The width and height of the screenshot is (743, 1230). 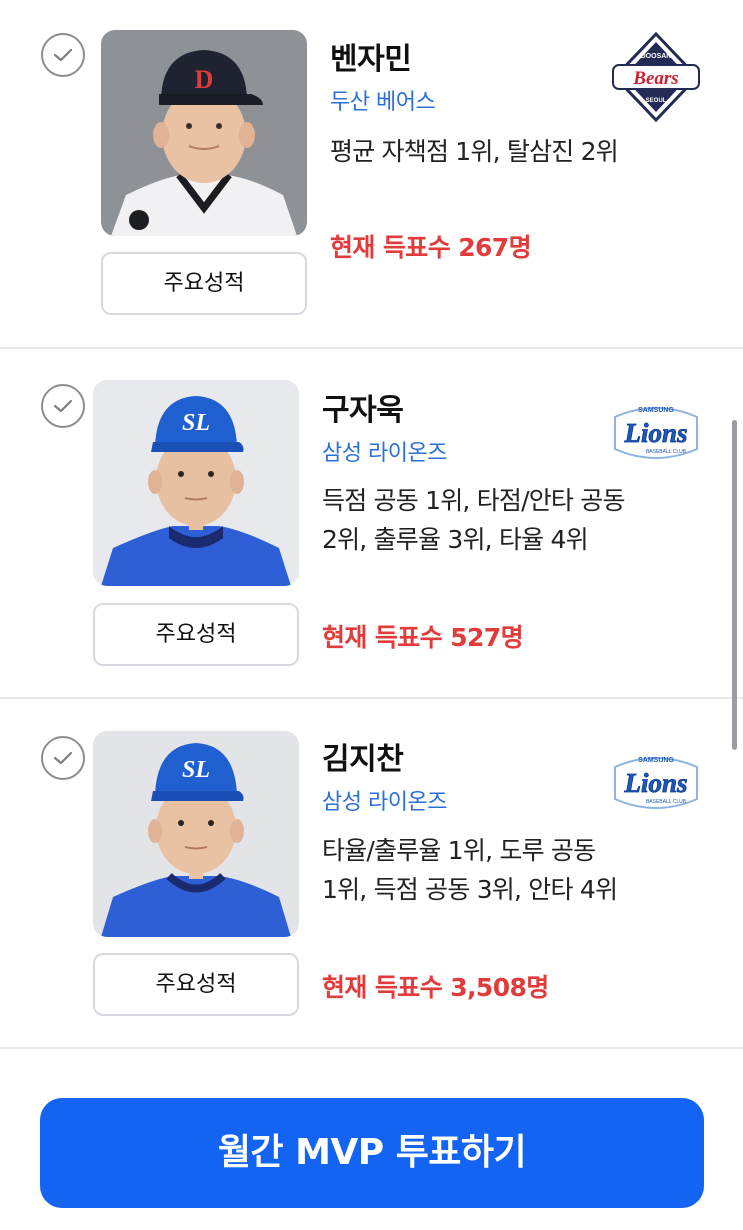 What do you see at coordinates (473, 520) in the screenshot?
I see `player-record: 득점 공동 1위, 타점/안타 공동 2위, 출루율 3위, 타율 4위` at bounding box center [473, 520].